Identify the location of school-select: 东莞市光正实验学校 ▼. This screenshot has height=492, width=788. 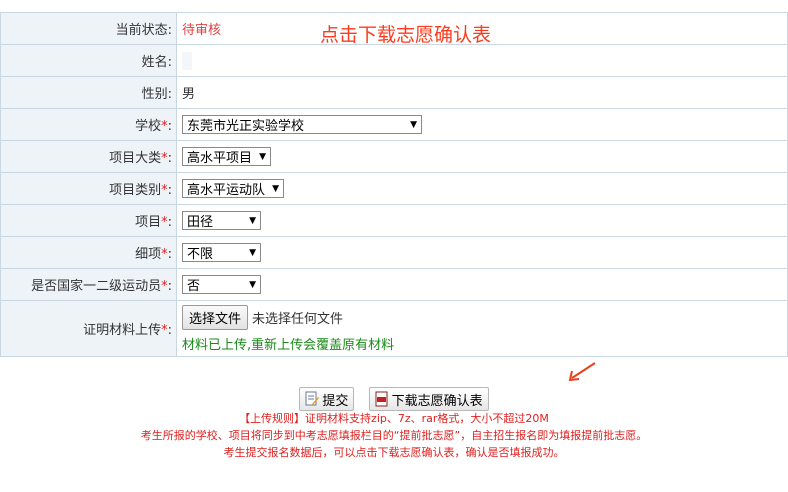
(302, 124).